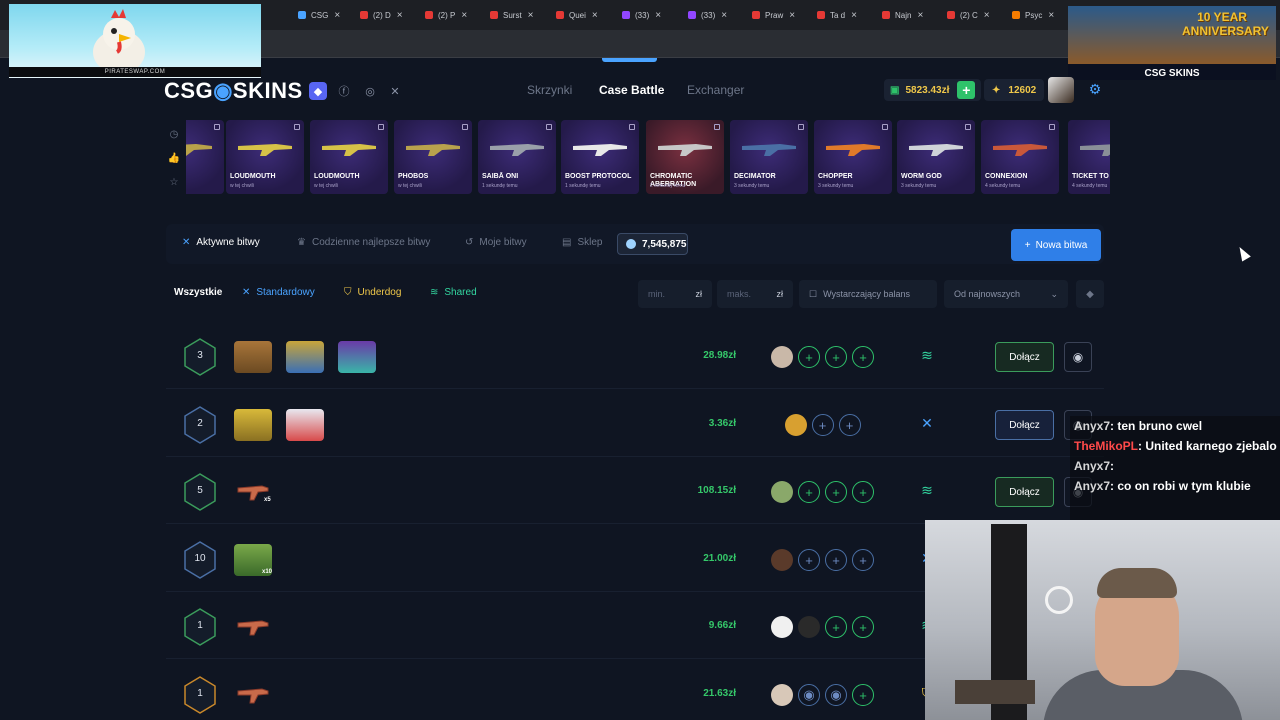 The width and height of the screenshot is (1280, 720). I want to click on tab-shop: ▤ Sklep, so click(582, 242).